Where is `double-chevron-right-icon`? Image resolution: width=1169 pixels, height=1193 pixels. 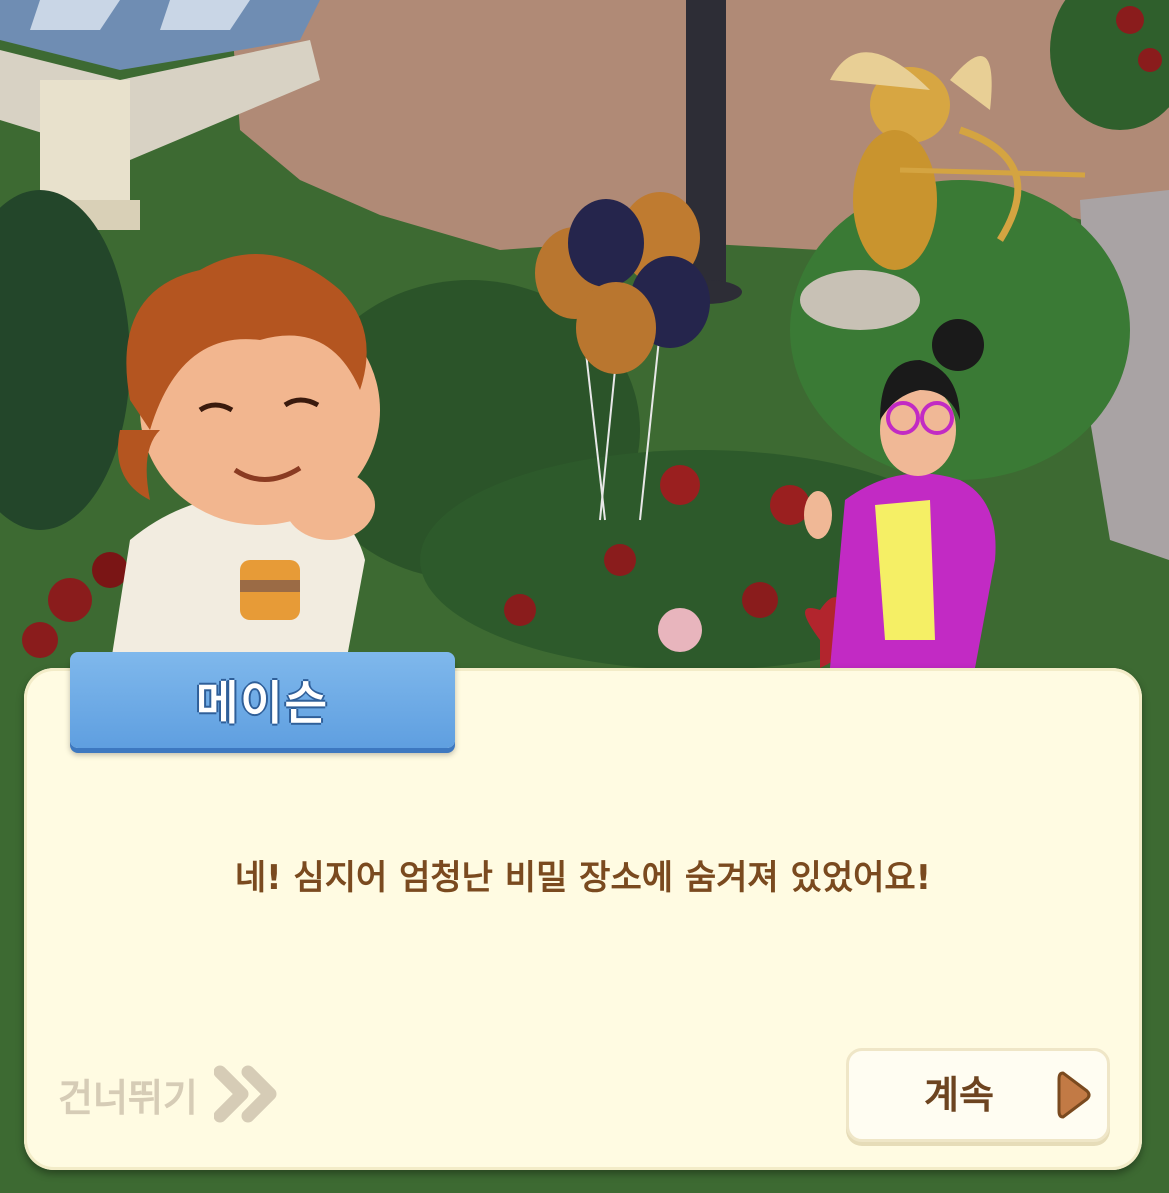 double-chevron-right-icon is located at coordinates (245, 1094).